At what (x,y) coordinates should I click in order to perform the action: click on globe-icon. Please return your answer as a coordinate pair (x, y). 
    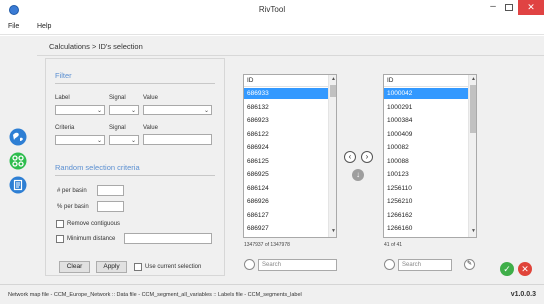
    Looking at the image, I should click on (18, 137).